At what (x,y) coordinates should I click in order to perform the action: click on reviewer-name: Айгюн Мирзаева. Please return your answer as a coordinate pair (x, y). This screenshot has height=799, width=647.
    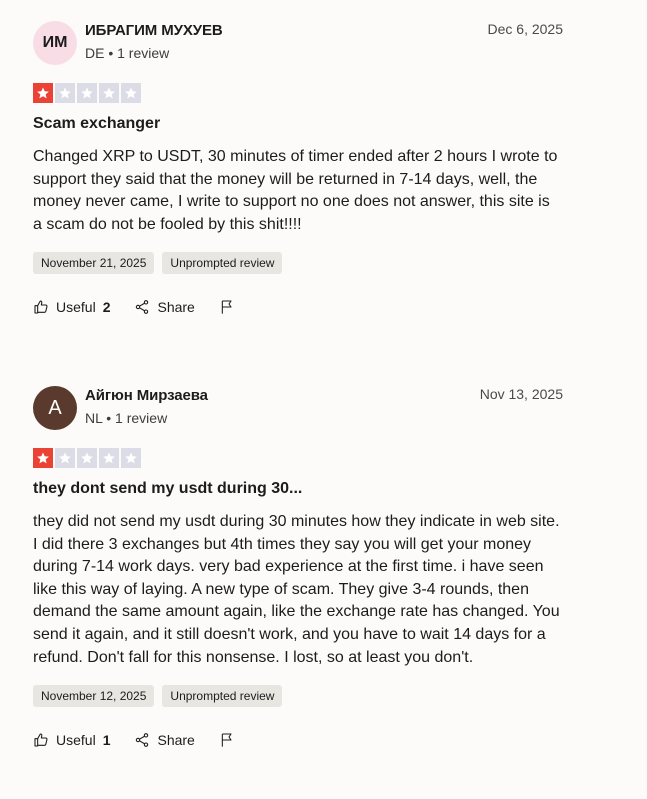
    Looking at the image, I should click on (146, 395).